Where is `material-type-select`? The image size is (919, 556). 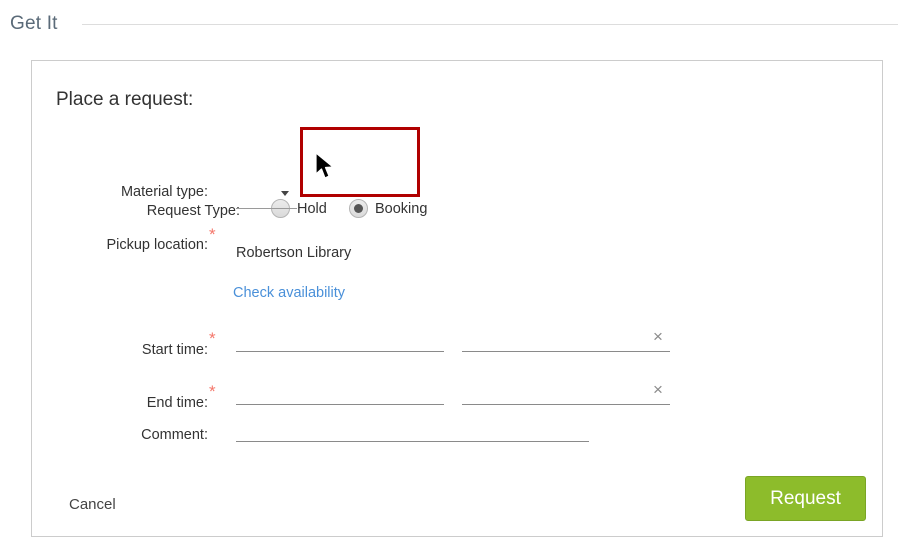
material-type-select is located at coordinates (266, 197).